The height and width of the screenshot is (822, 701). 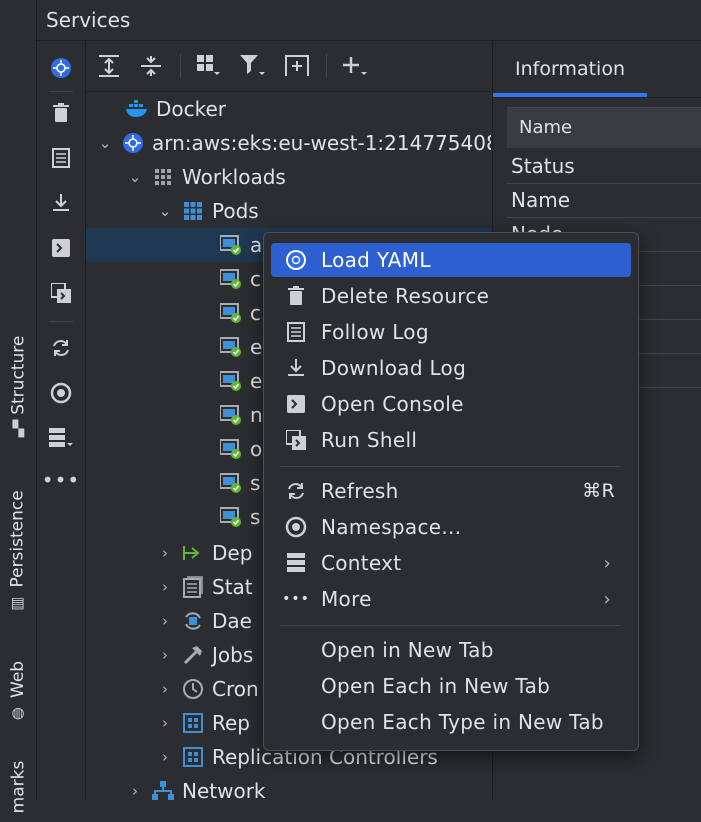 I want to click on menu-item-open-console: Open Console, so click(x=451, y=404).